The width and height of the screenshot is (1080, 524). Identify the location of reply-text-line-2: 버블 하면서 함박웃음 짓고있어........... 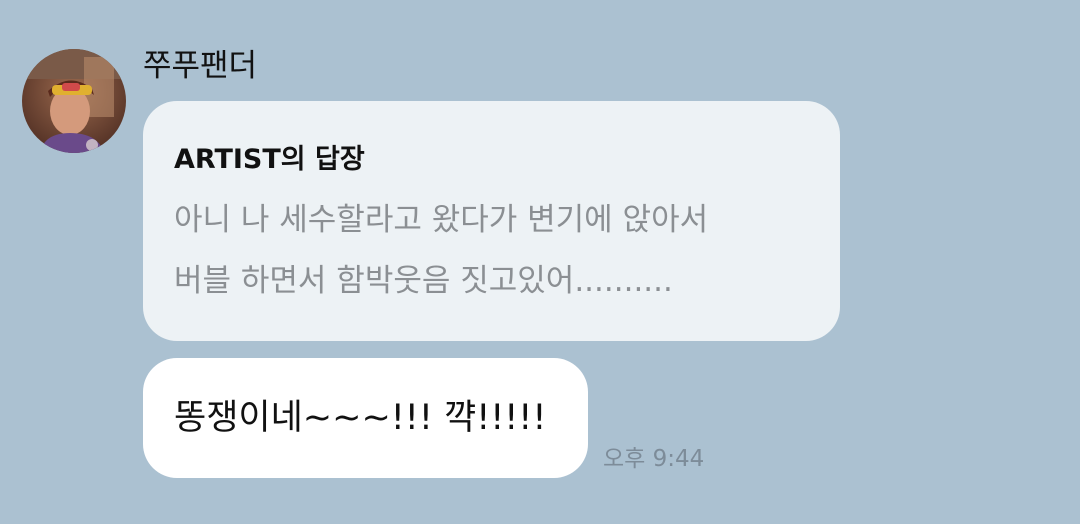
(423, 281).